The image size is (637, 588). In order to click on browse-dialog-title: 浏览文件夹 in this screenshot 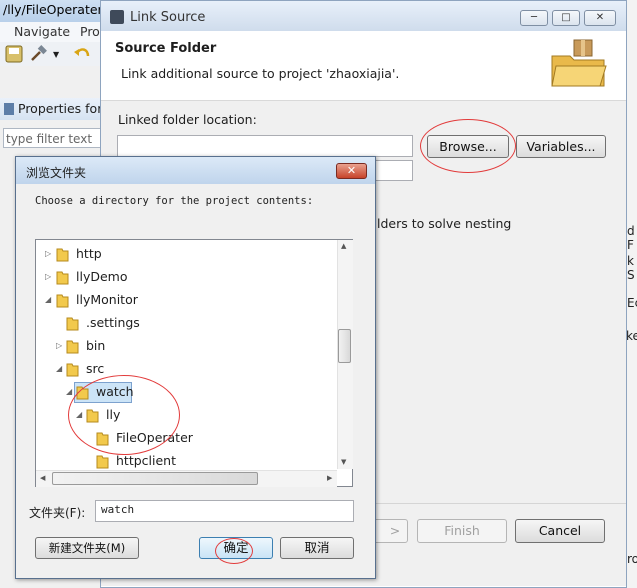, I will do `click(56, 173)`.